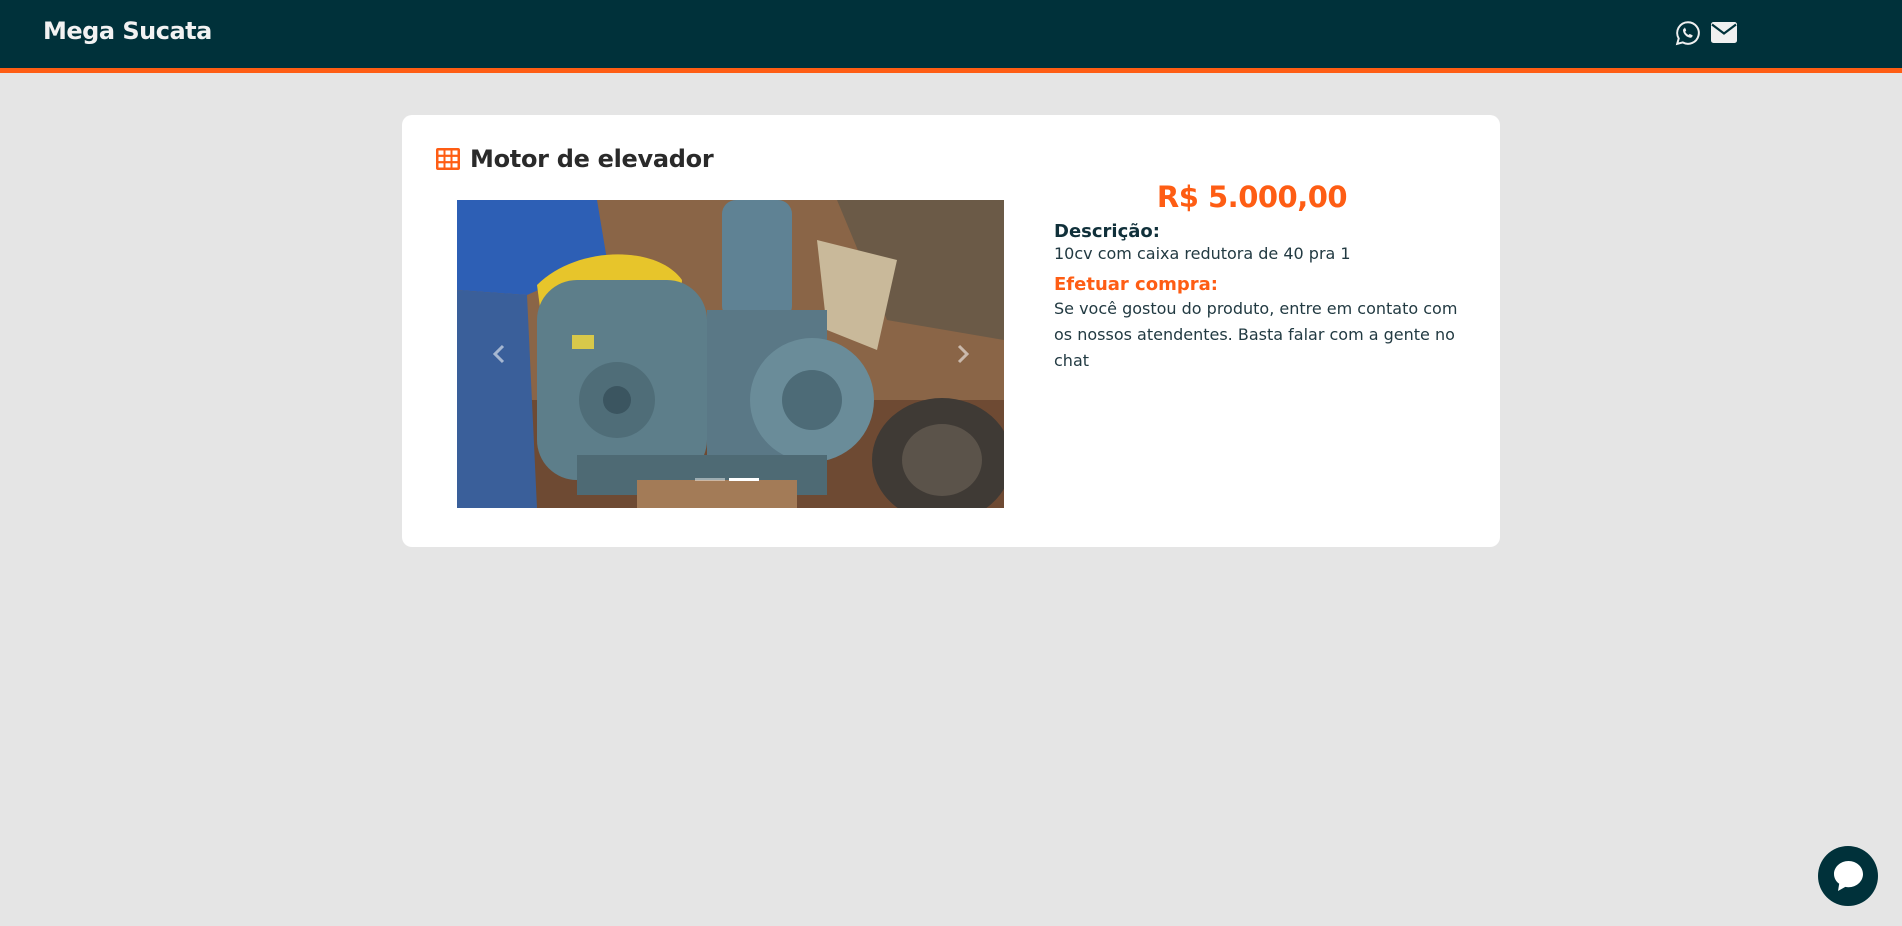  I want to click on carousel-next-button, so click(963, 354).